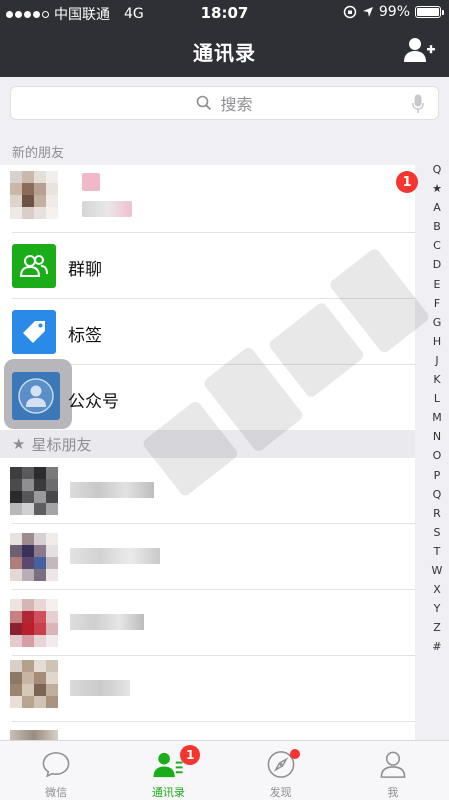  I want to click on friend-request-message, so click(107, 209).